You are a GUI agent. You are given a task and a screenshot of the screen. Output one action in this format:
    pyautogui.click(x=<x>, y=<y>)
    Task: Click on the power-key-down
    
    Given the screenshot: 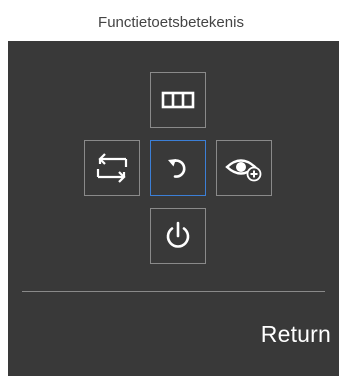 What is the action you would take?
    pyautogui.click(x=178, y=236)
    